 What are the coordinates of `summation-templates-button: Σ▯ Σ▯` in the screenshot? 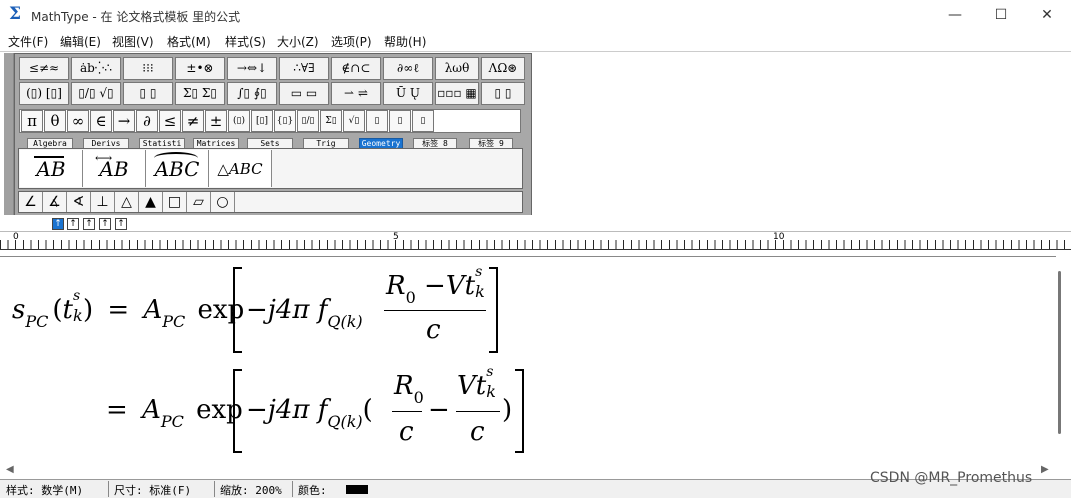 It's located at (200, 93).